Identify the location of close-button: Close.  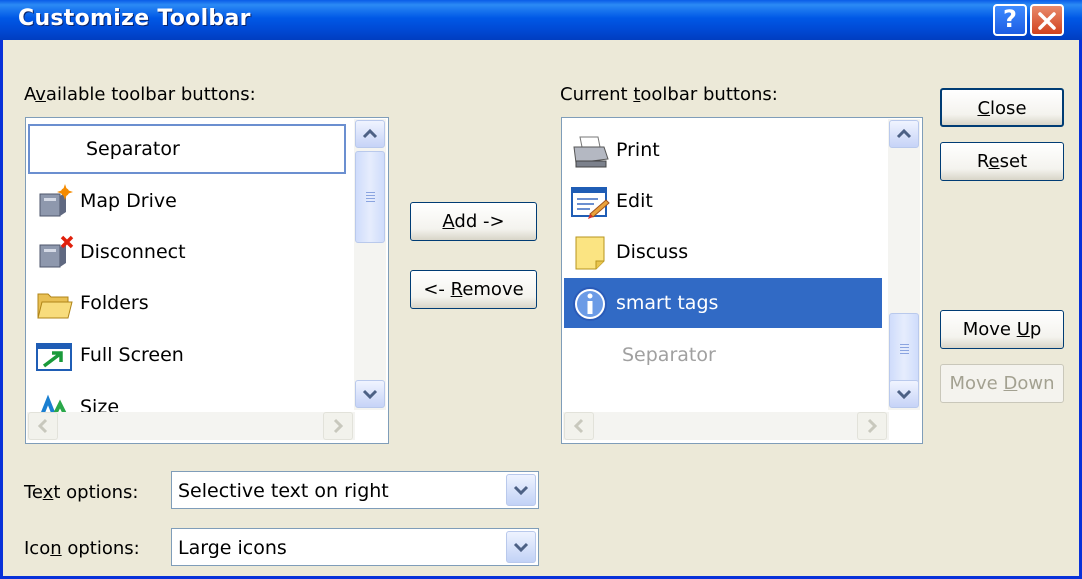
(1002, 107).